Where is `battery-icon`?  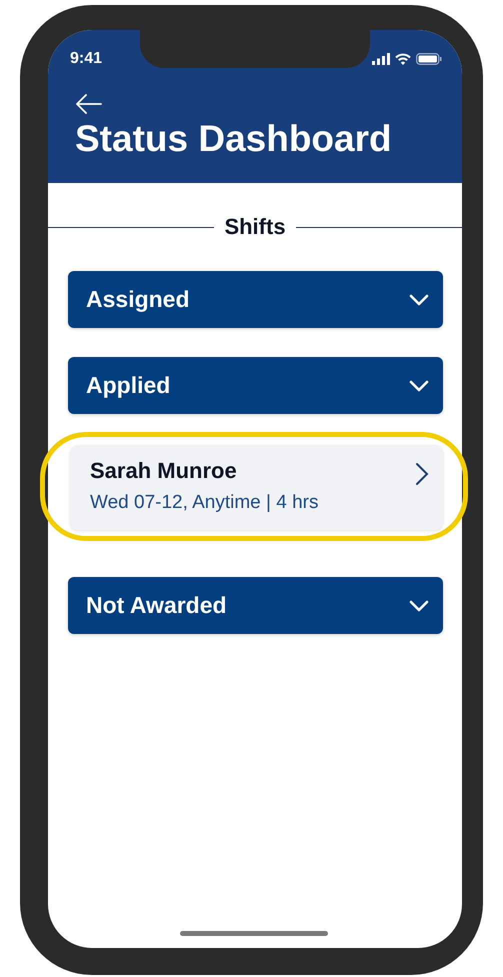
battery-icon is located at coordinates (429, 59).